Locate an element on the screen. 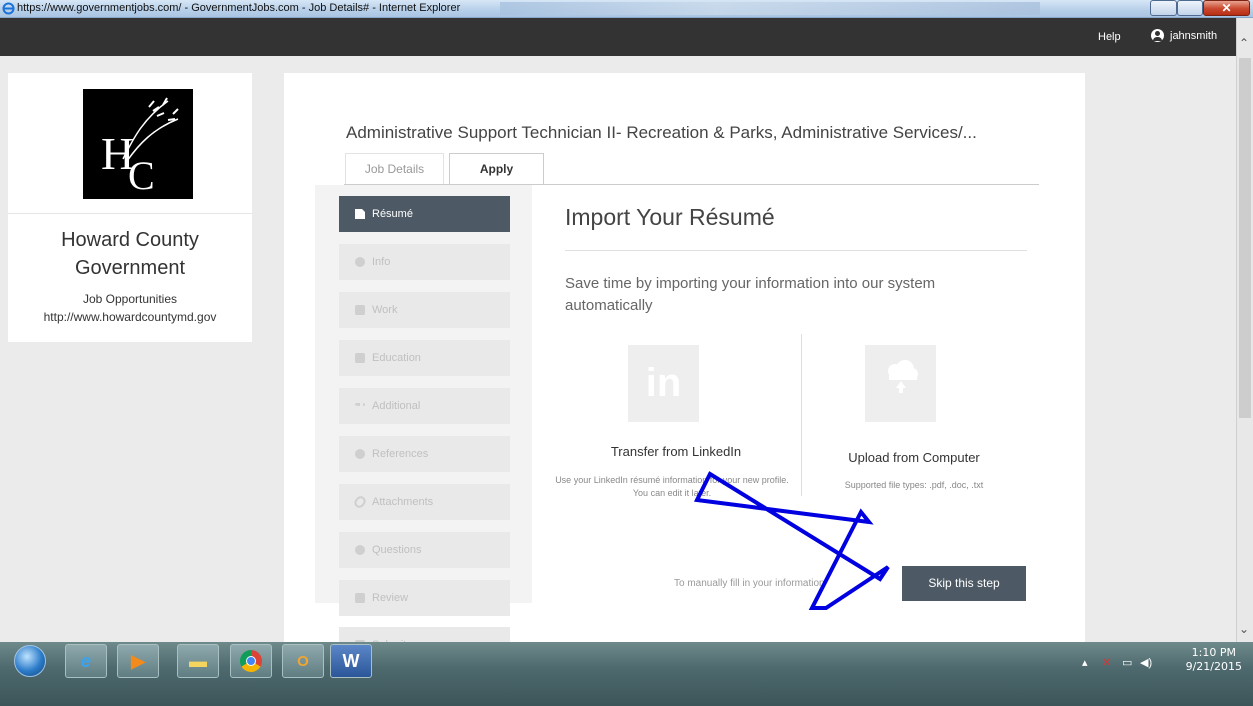  org-divider is located at coordinates (130, 213).